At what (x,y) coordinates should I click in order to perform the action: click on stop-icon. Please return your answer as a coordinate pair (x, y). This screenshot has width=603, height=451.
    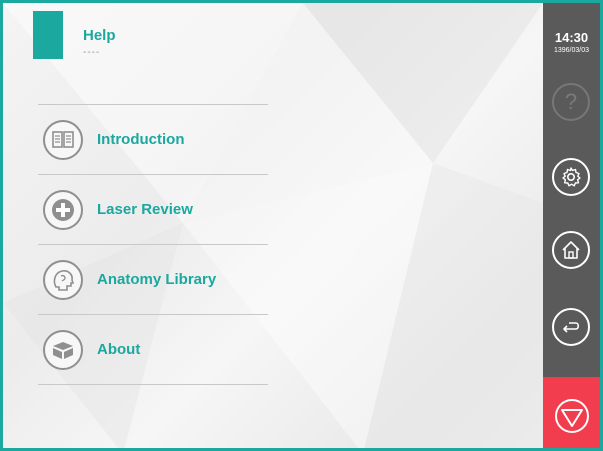
    Looking at the image, I should click on (571, 415).